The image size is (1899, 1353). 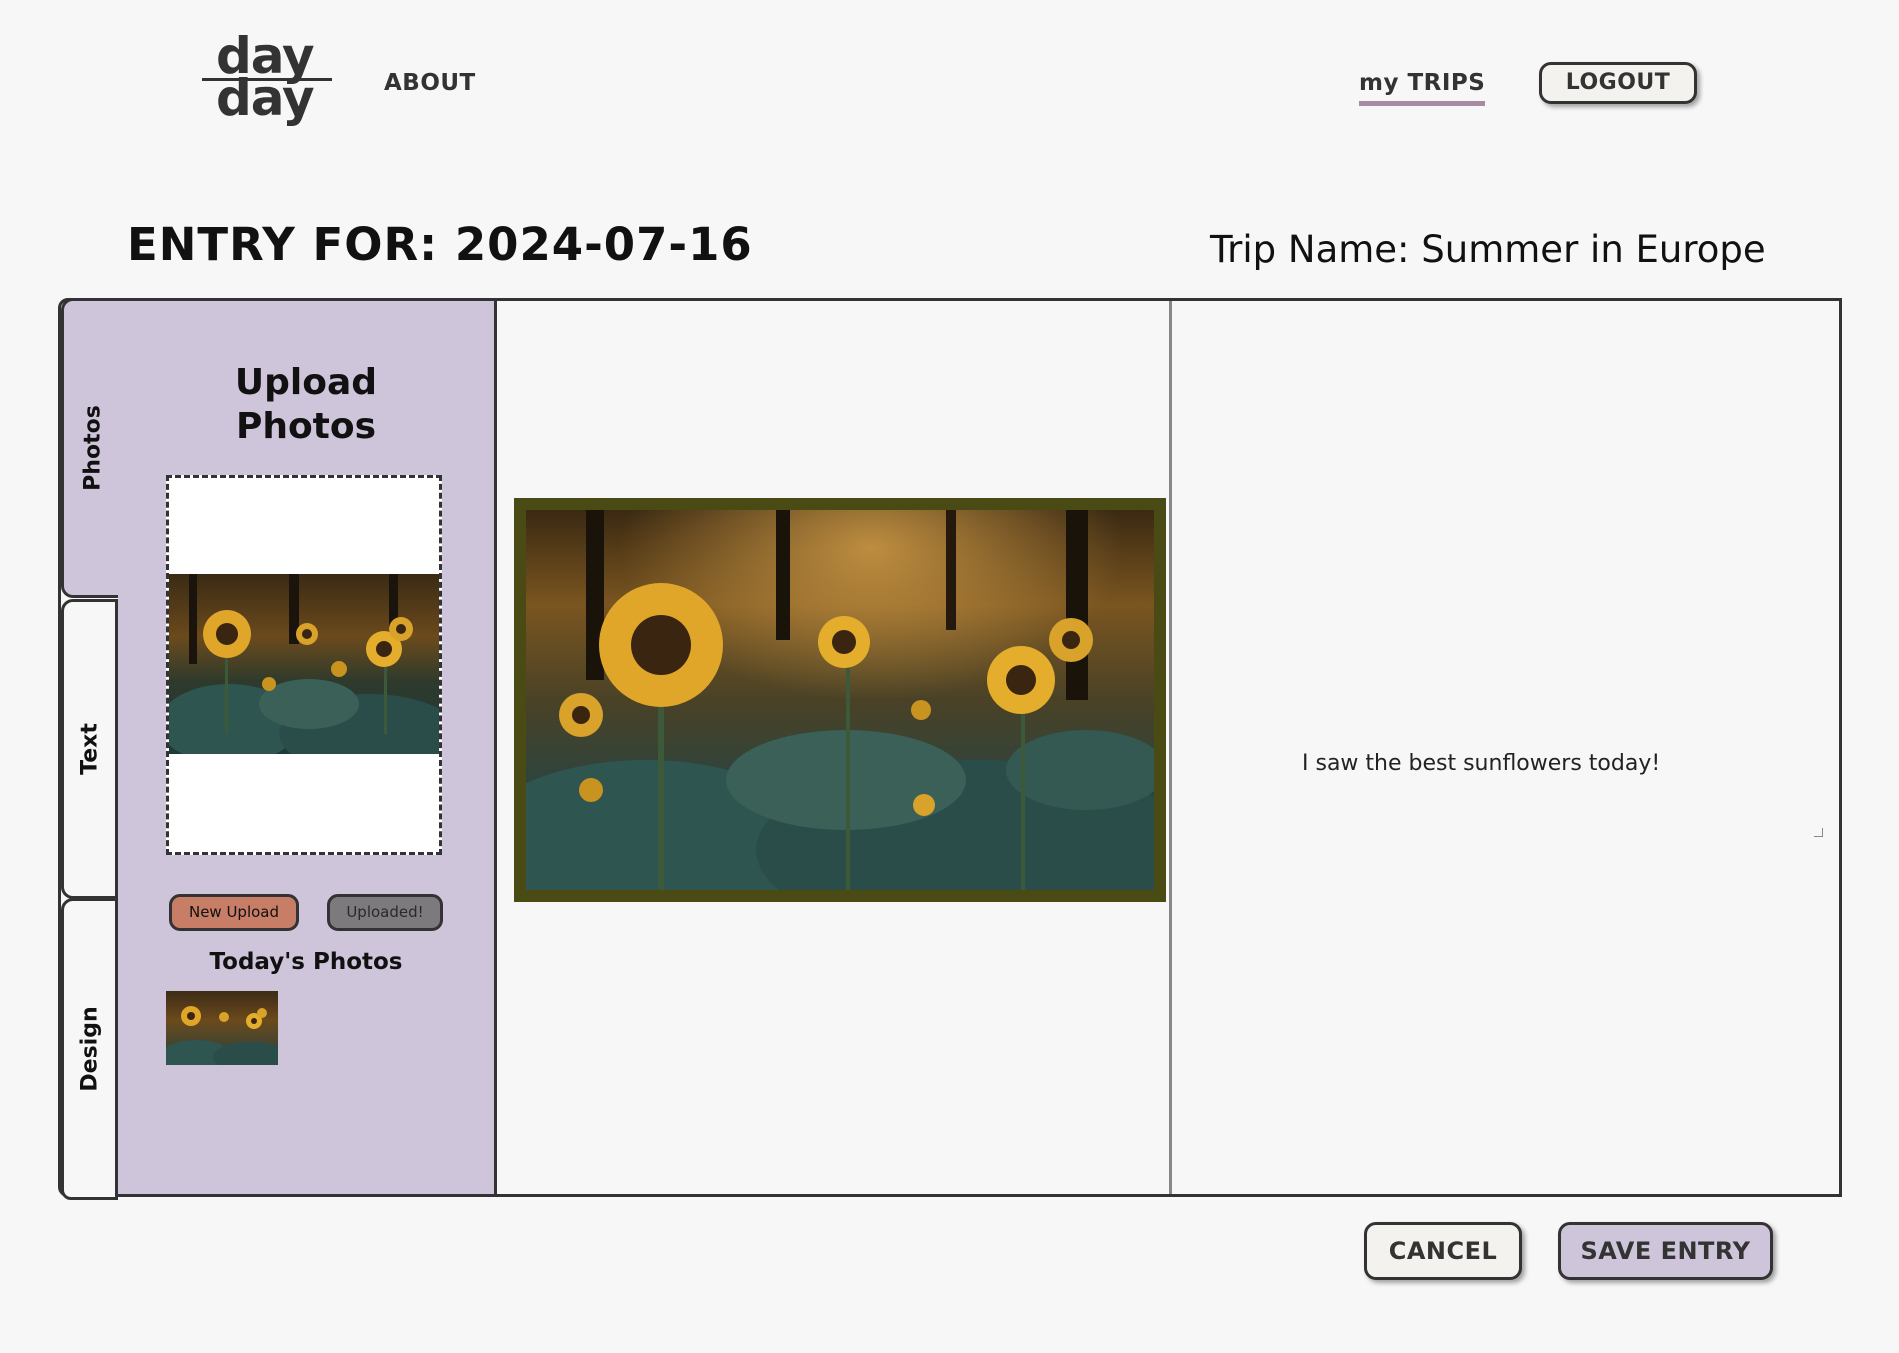 I want to click on logo-line2: day, so click(x=265, y=98).